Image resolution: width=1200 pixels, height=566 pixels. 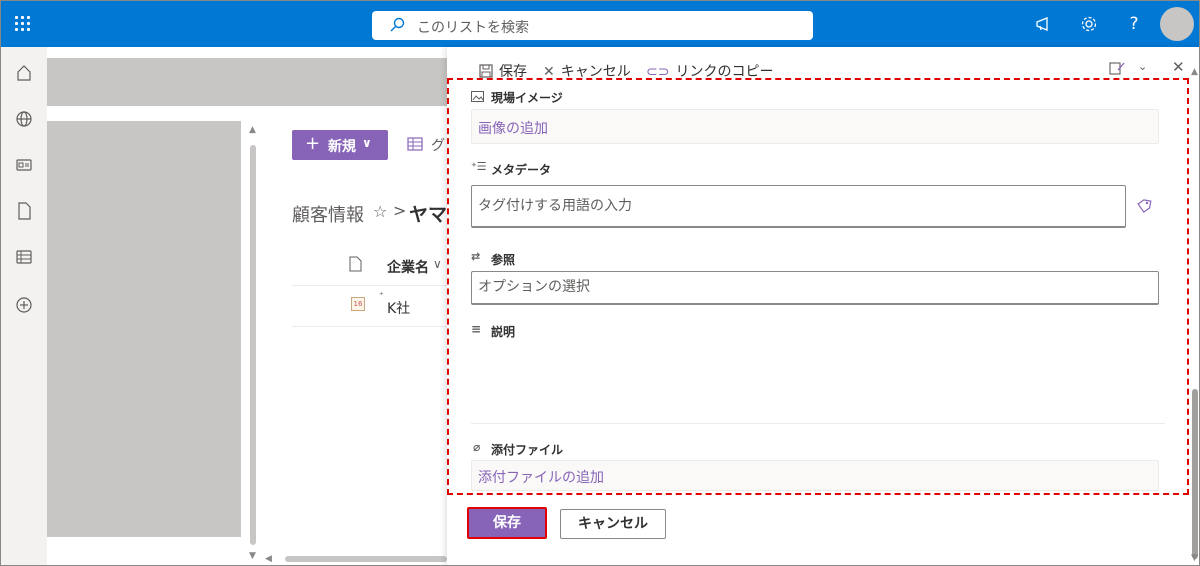 What do you see at coordinates (24, 73) in the screenshot?
I see `home-icon` at bounding box center [24, 73].